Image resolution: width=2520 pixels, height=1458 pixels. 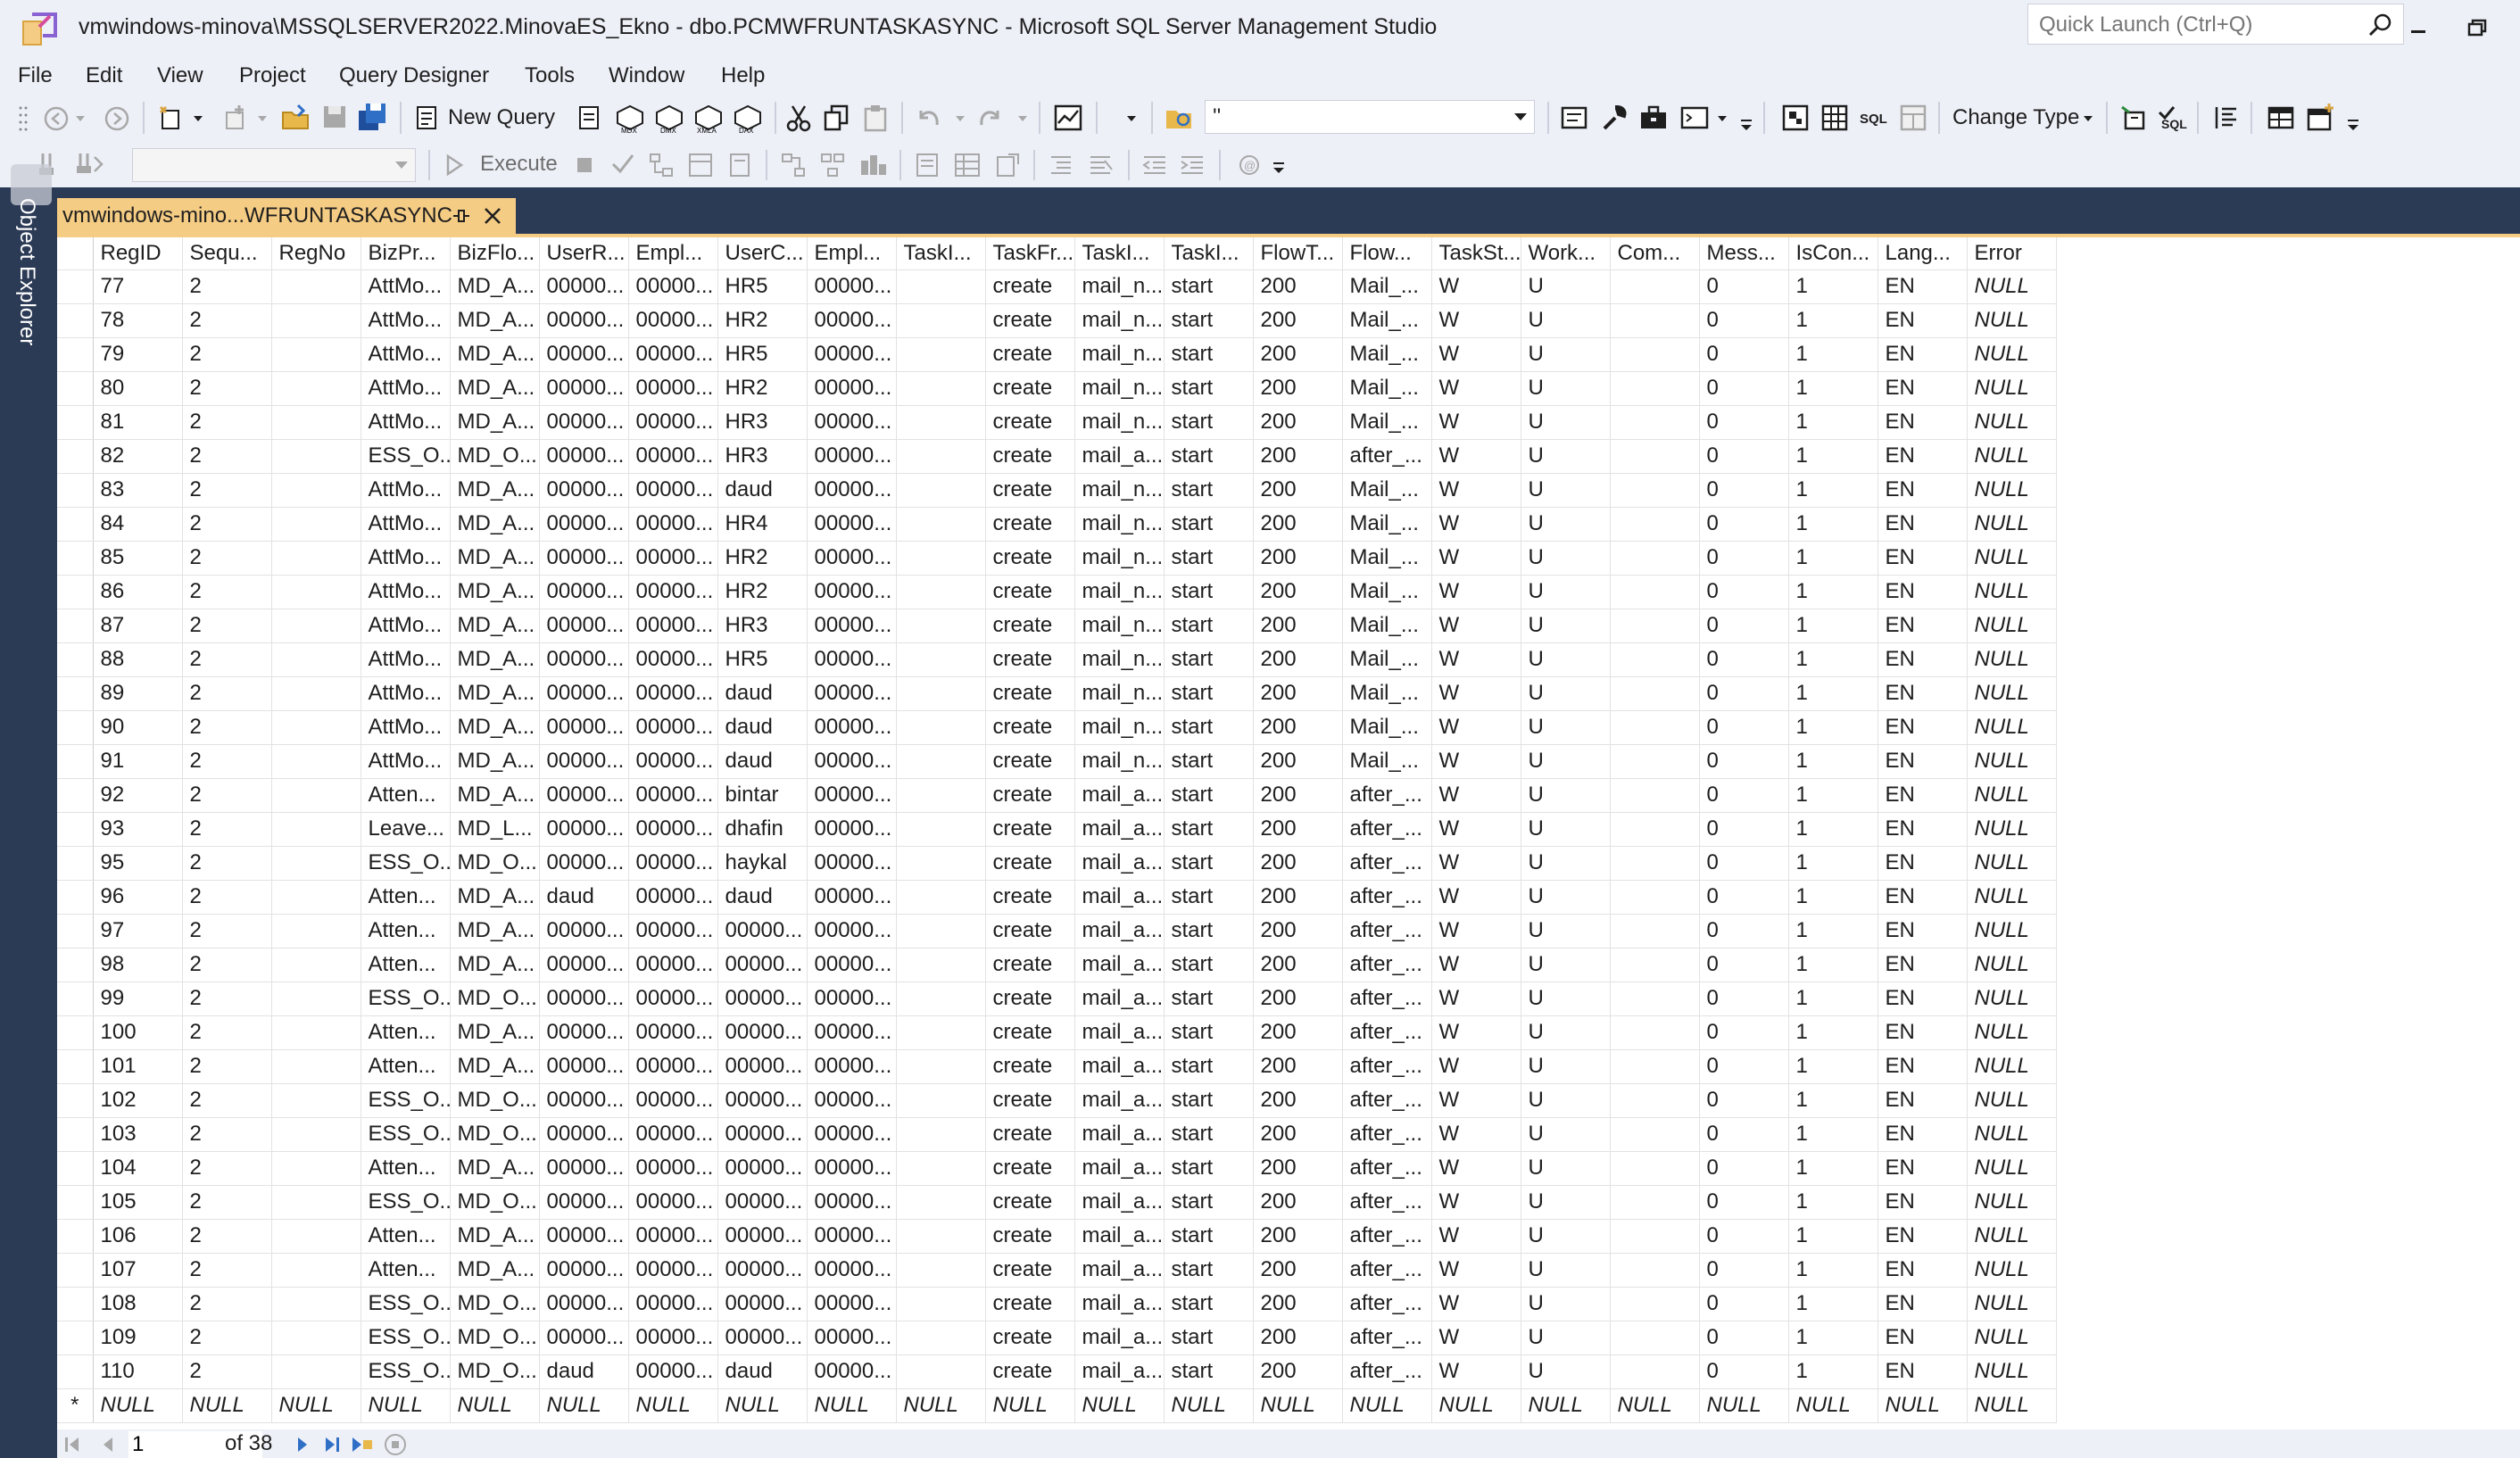 What do you see at coordinates (1100, 165) in the screenshot?
I see `uncomment-icon` at bounding box center [1100, 165].